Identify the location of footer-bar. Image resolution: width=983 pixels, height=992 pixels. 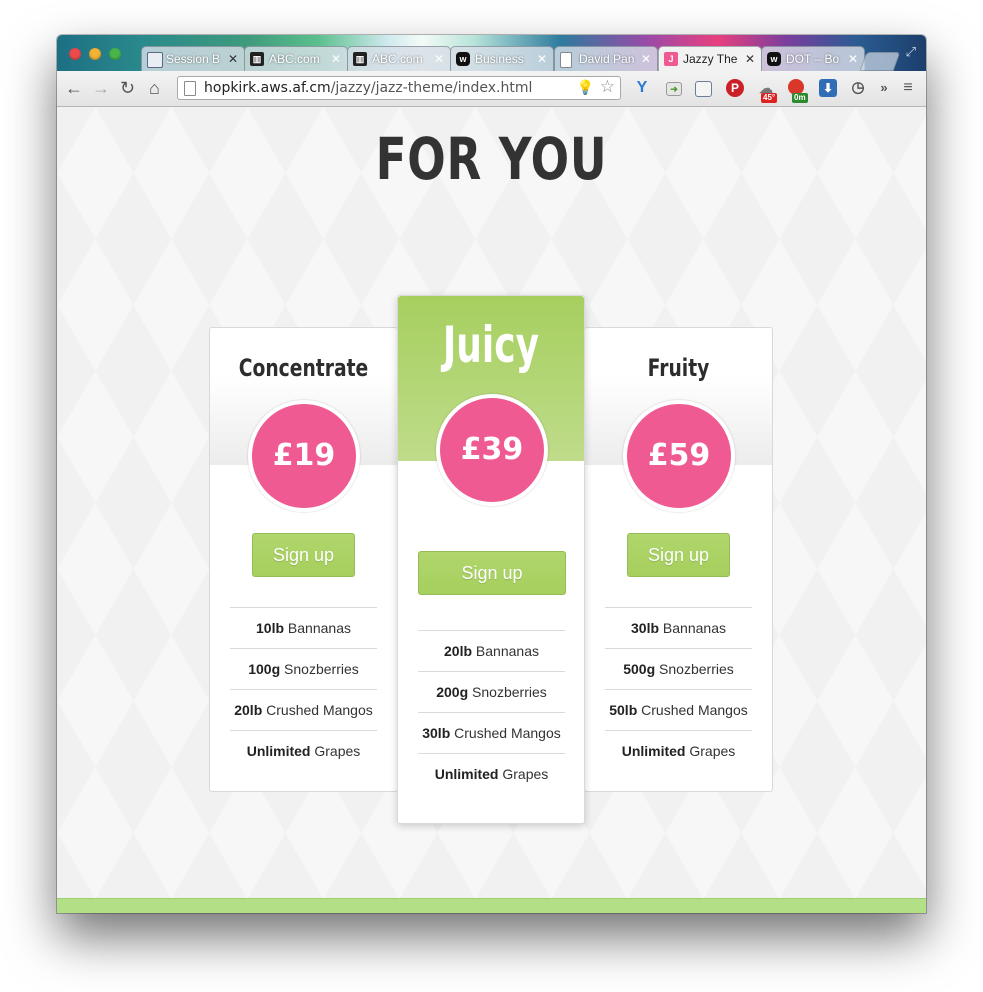
(491, 905).